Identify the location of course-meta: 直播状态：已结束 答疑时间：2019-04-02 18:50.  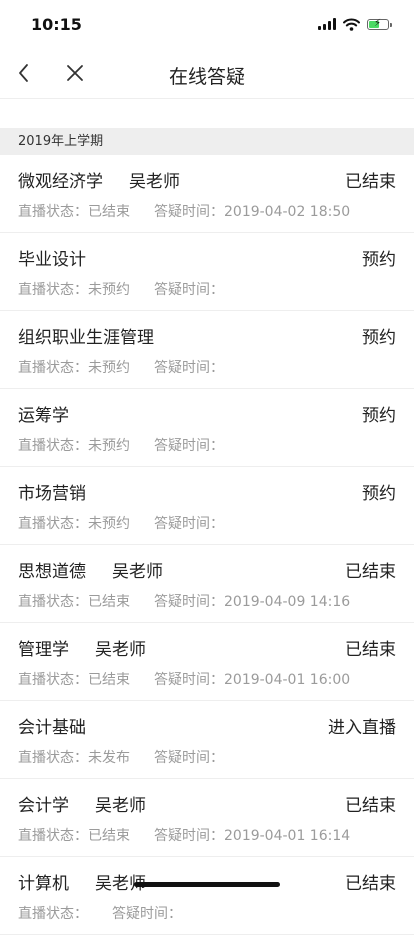
(184, 211).